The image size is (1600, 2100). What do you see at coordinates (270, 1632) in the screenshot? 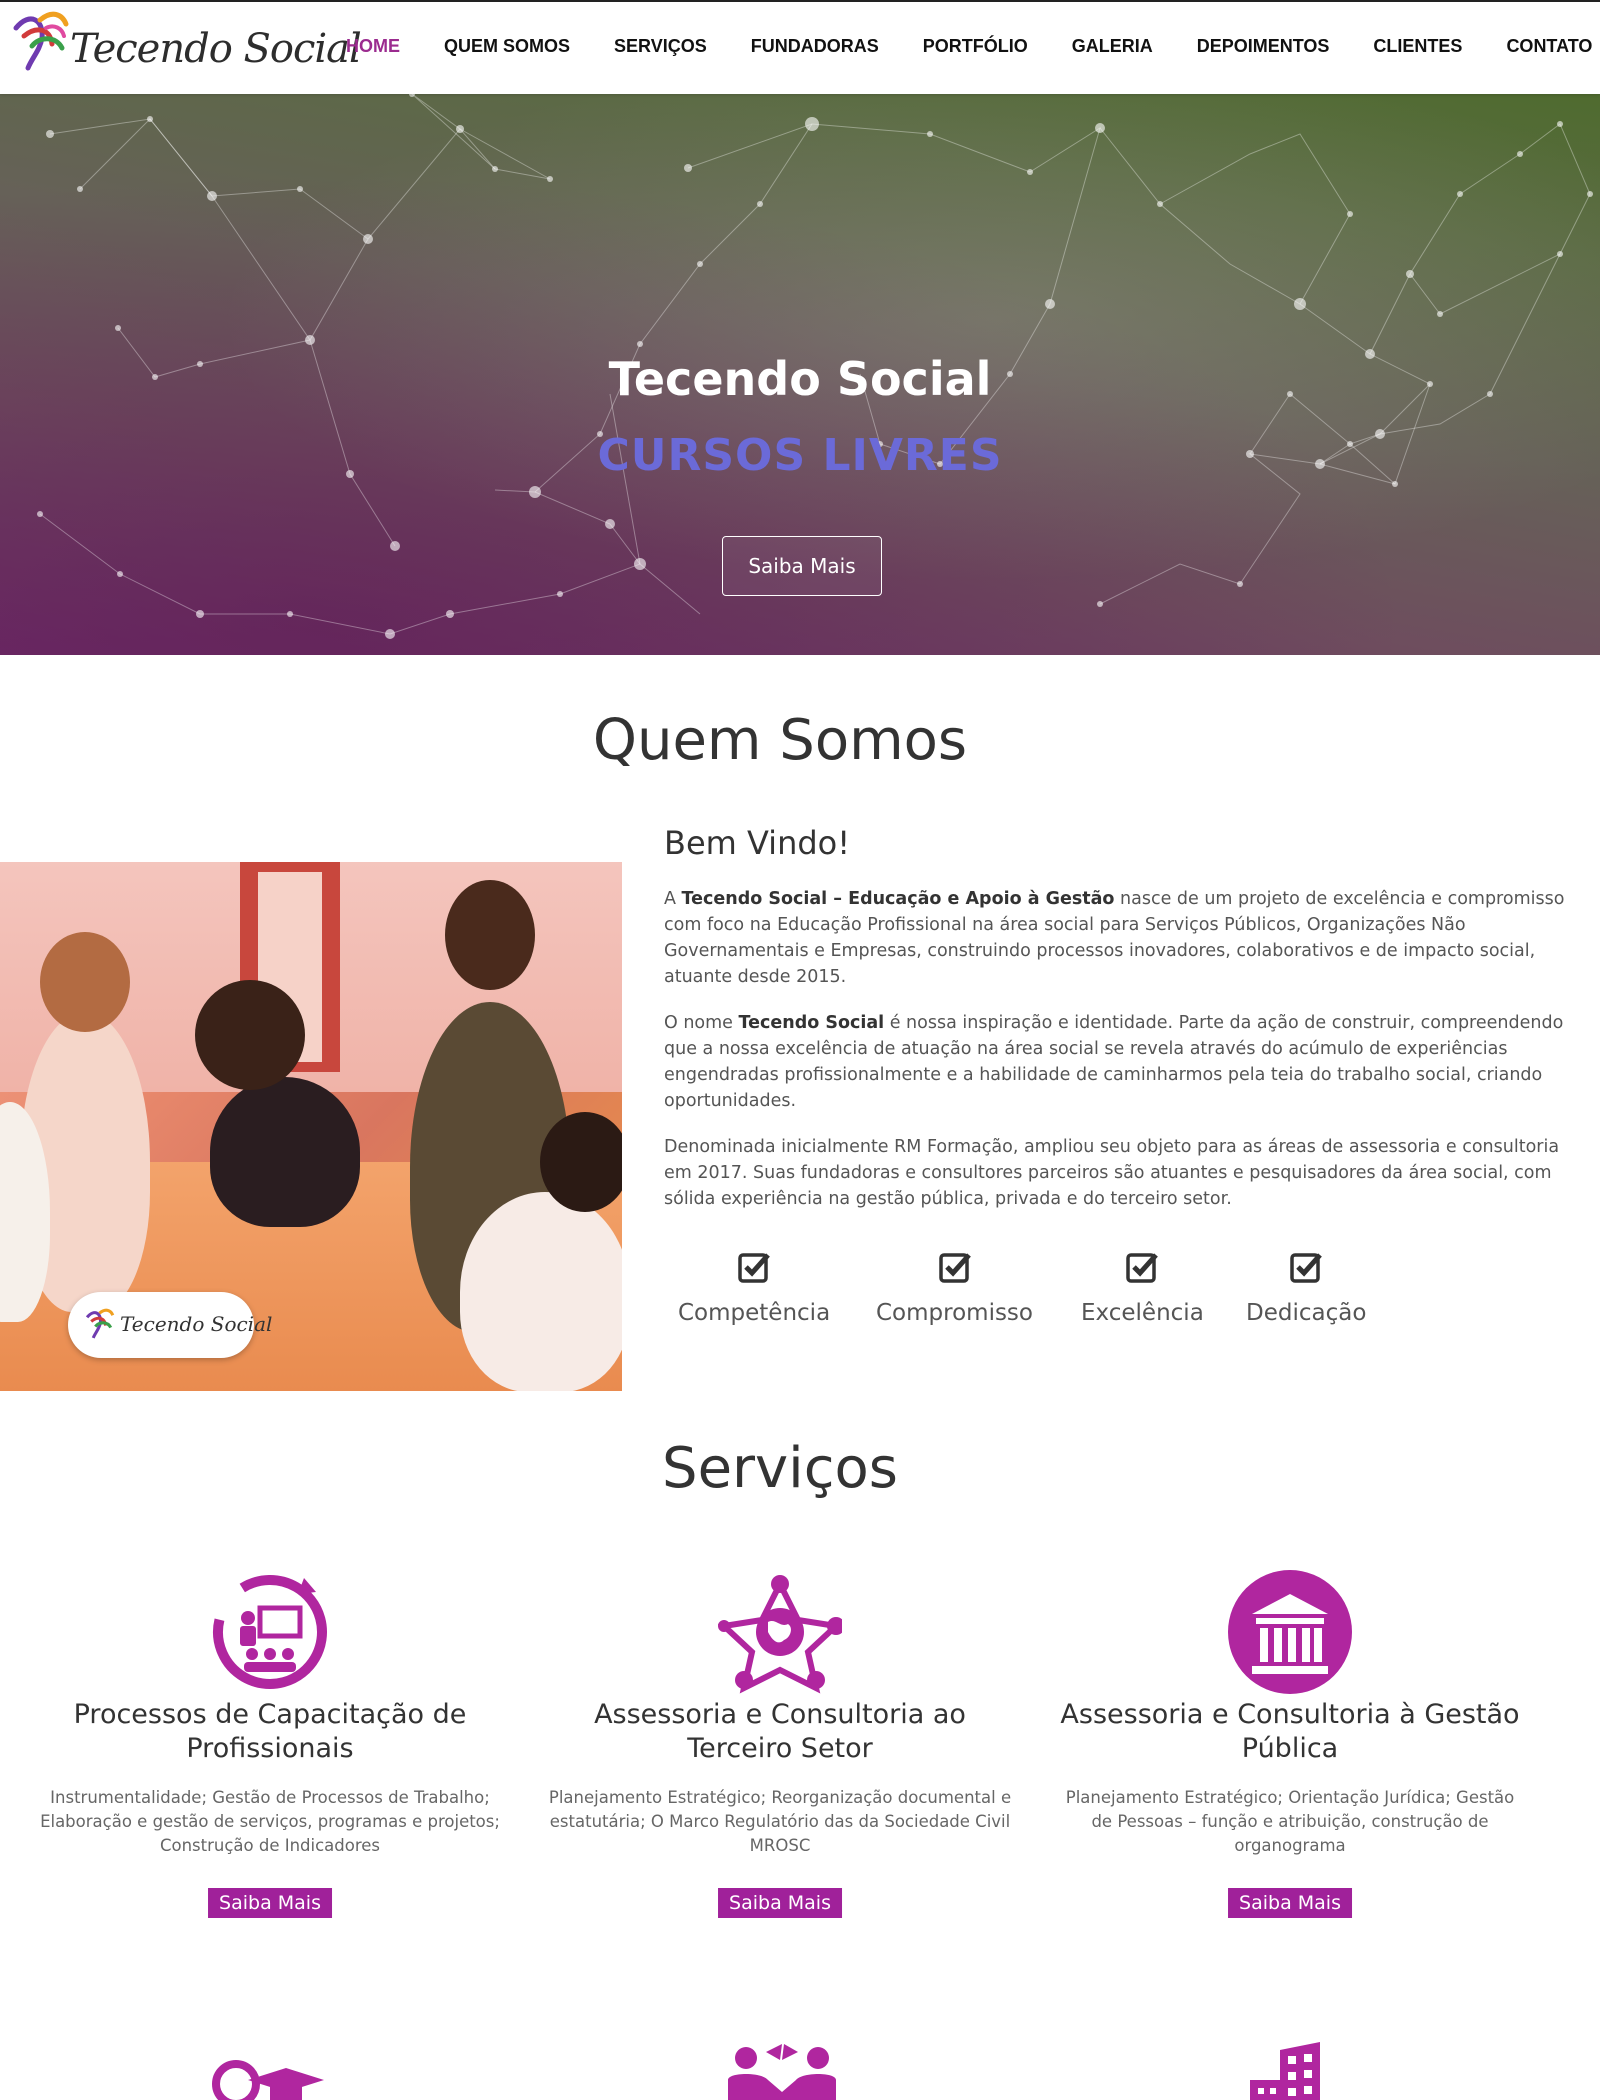
I see `presentation-icon` at bounding box center [270, 1632].